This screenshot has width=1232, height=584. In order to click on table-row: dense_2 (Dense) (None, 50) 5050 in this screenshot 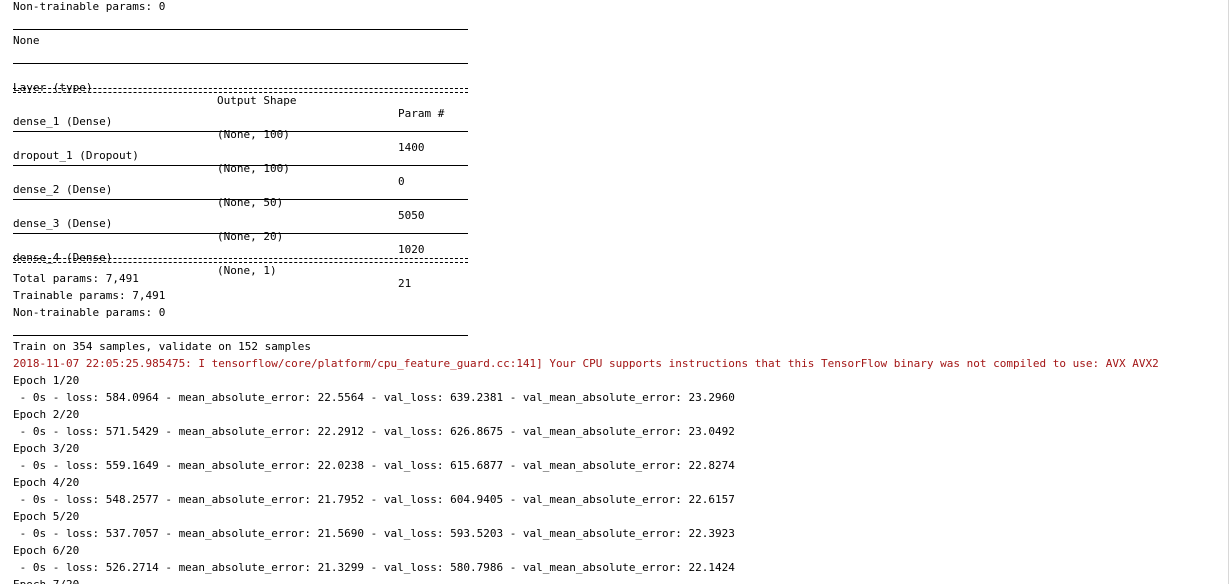, I will do `click(240, 196)`.